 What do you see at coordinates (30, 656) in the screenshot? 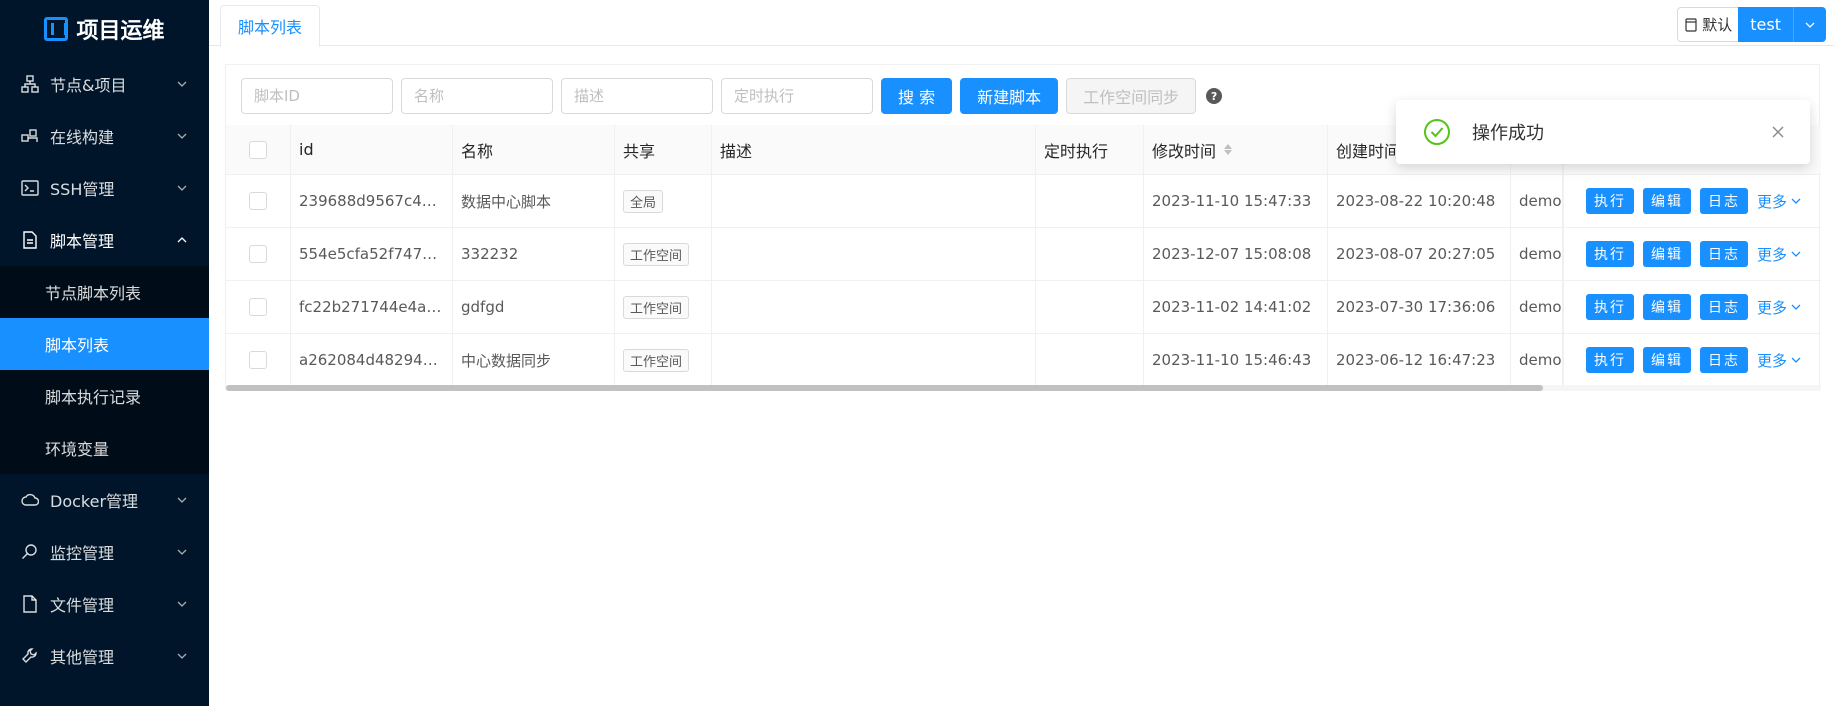
I see `tool-icon` at bounding box center [30, 656].